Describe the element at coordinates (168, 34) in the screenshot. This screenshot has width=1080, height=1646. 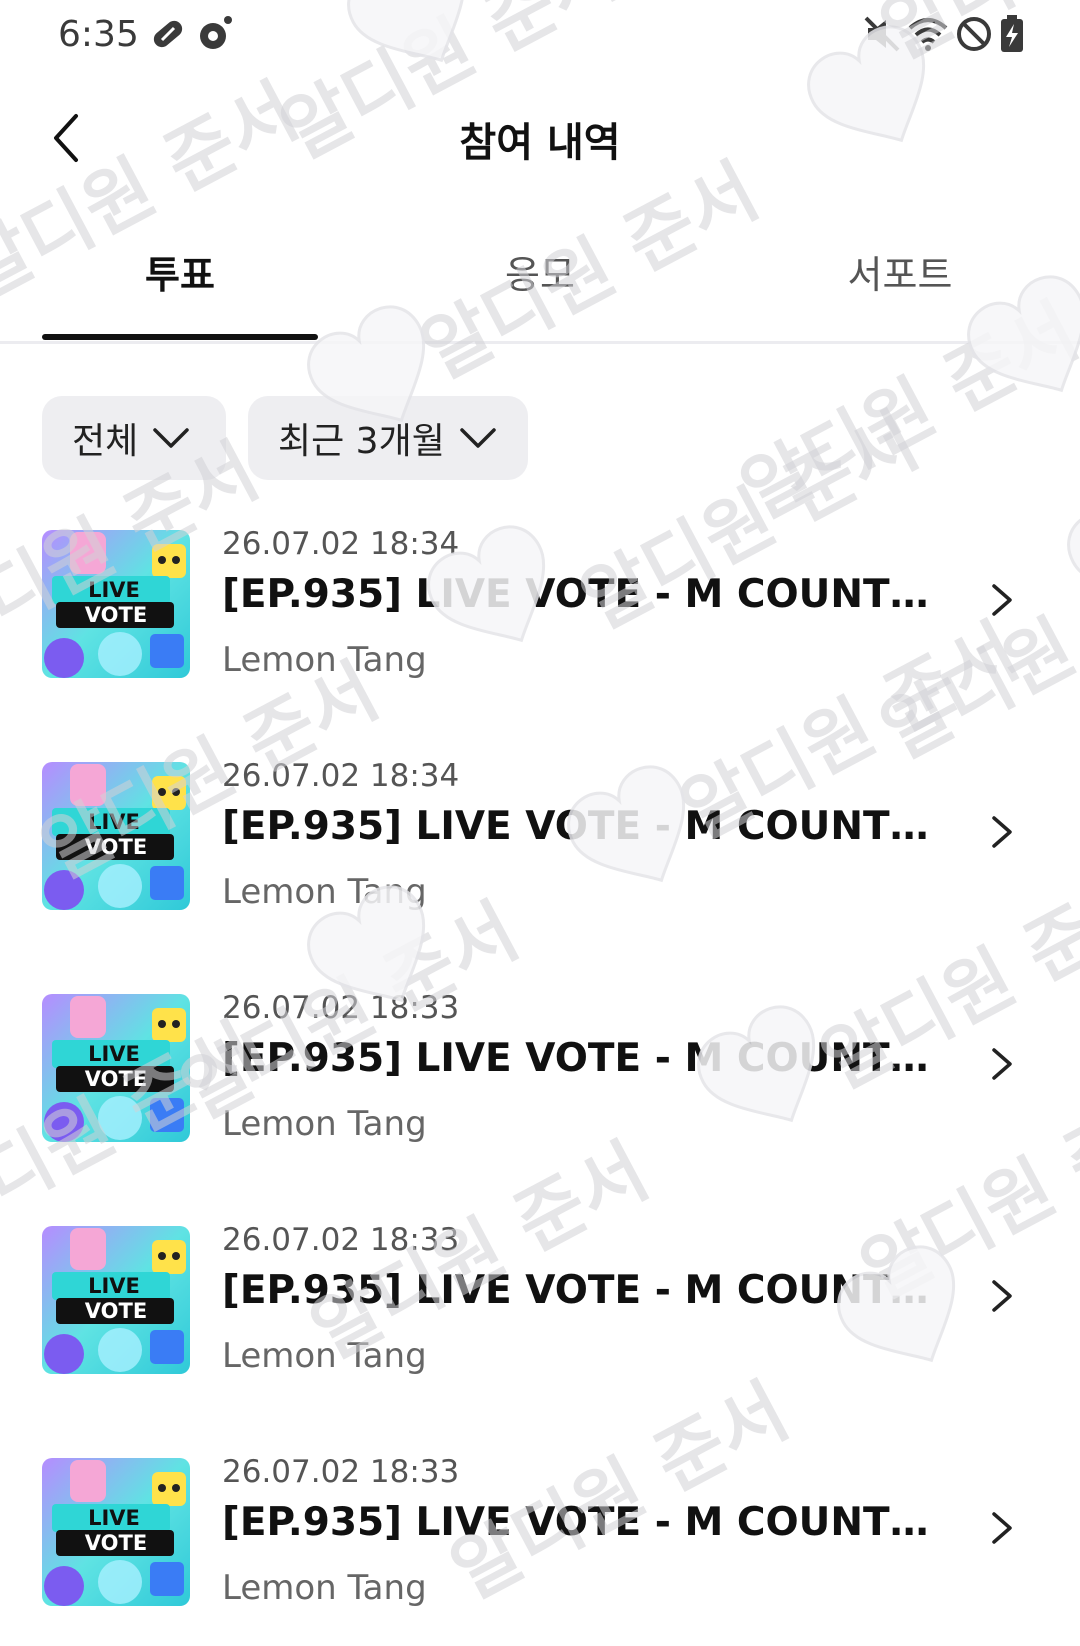
I see `pill-icon` at that location.